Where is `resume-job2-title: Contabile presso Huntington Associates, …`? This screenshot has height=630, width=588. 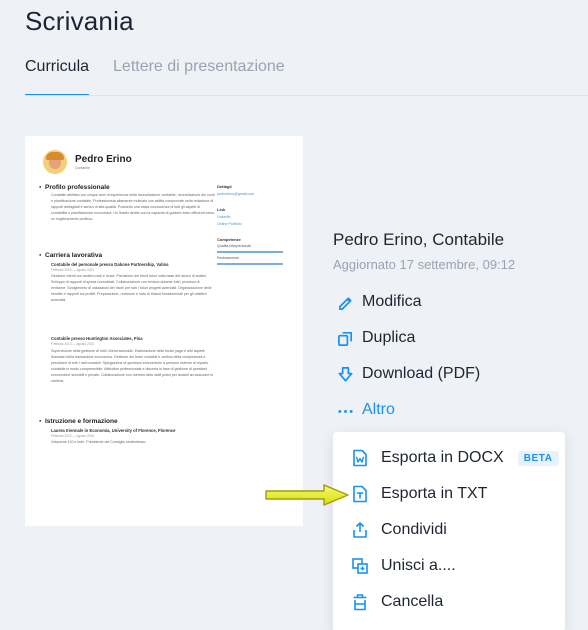 resume-job2-title: Contabile presso Huntington Associates, … is located at coordinates (97, 338).